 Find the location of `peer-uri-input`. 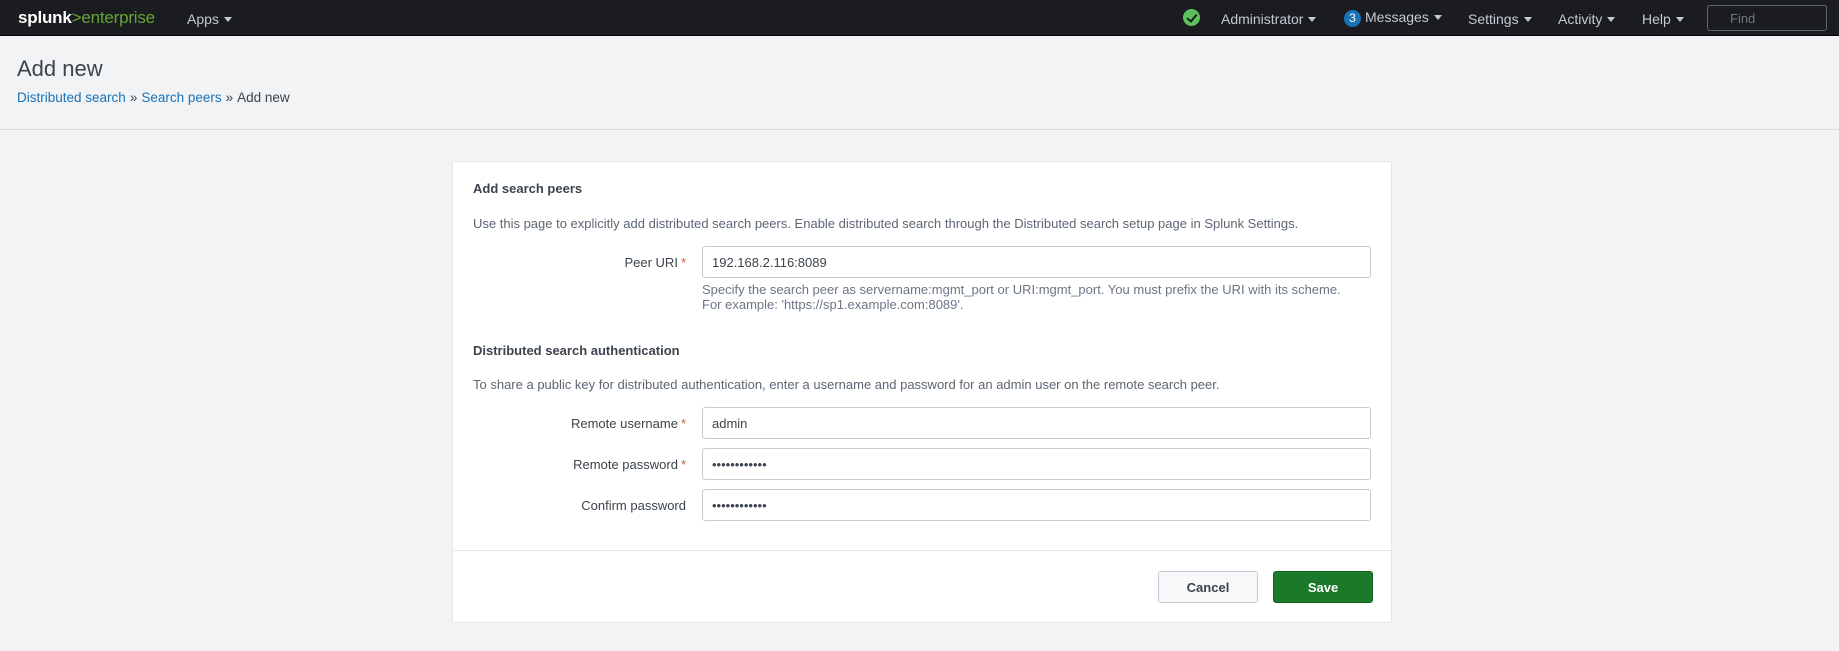

peer-uri-input is located at coordinates (1036, 262).